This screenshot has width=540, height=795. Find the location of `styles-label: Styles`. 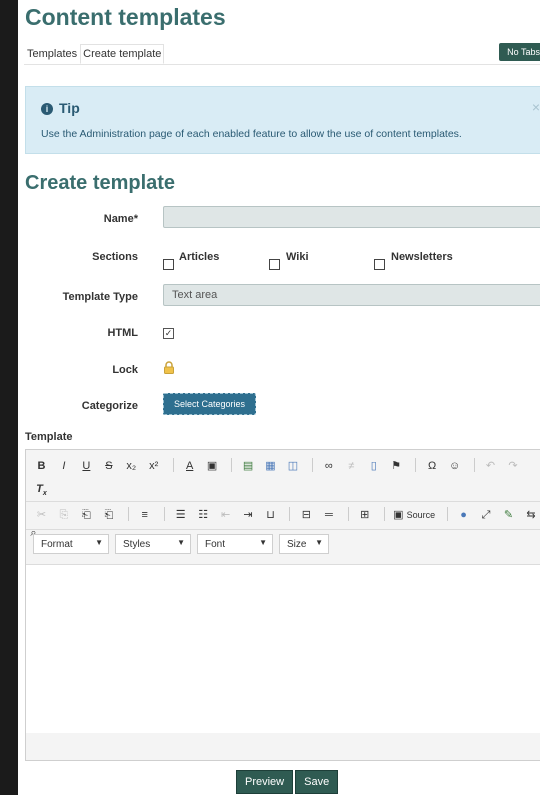

styles-label: Styles is located at coordinates (137, 544).